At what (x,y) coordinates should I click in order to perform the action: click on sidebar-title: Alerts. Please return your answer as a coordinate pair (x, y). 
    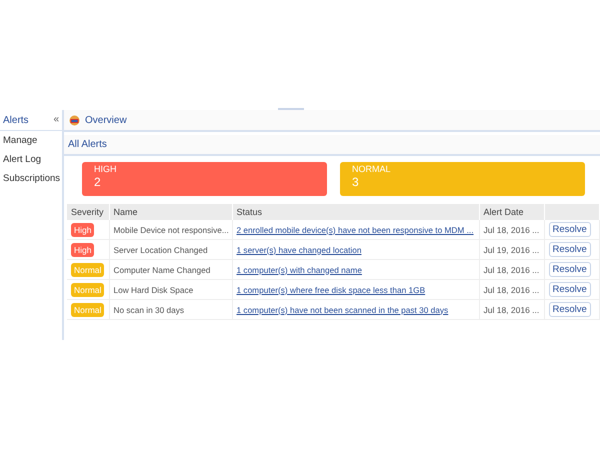
    Looking at the image, I should click on (16, 120).